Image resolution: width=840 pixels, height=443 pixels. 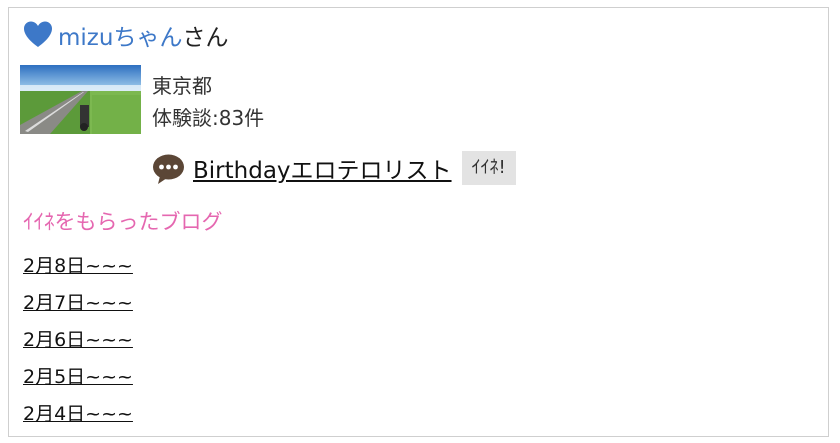 I want to click on list-item: 2月7日~~~, so click(x=78, y=303).